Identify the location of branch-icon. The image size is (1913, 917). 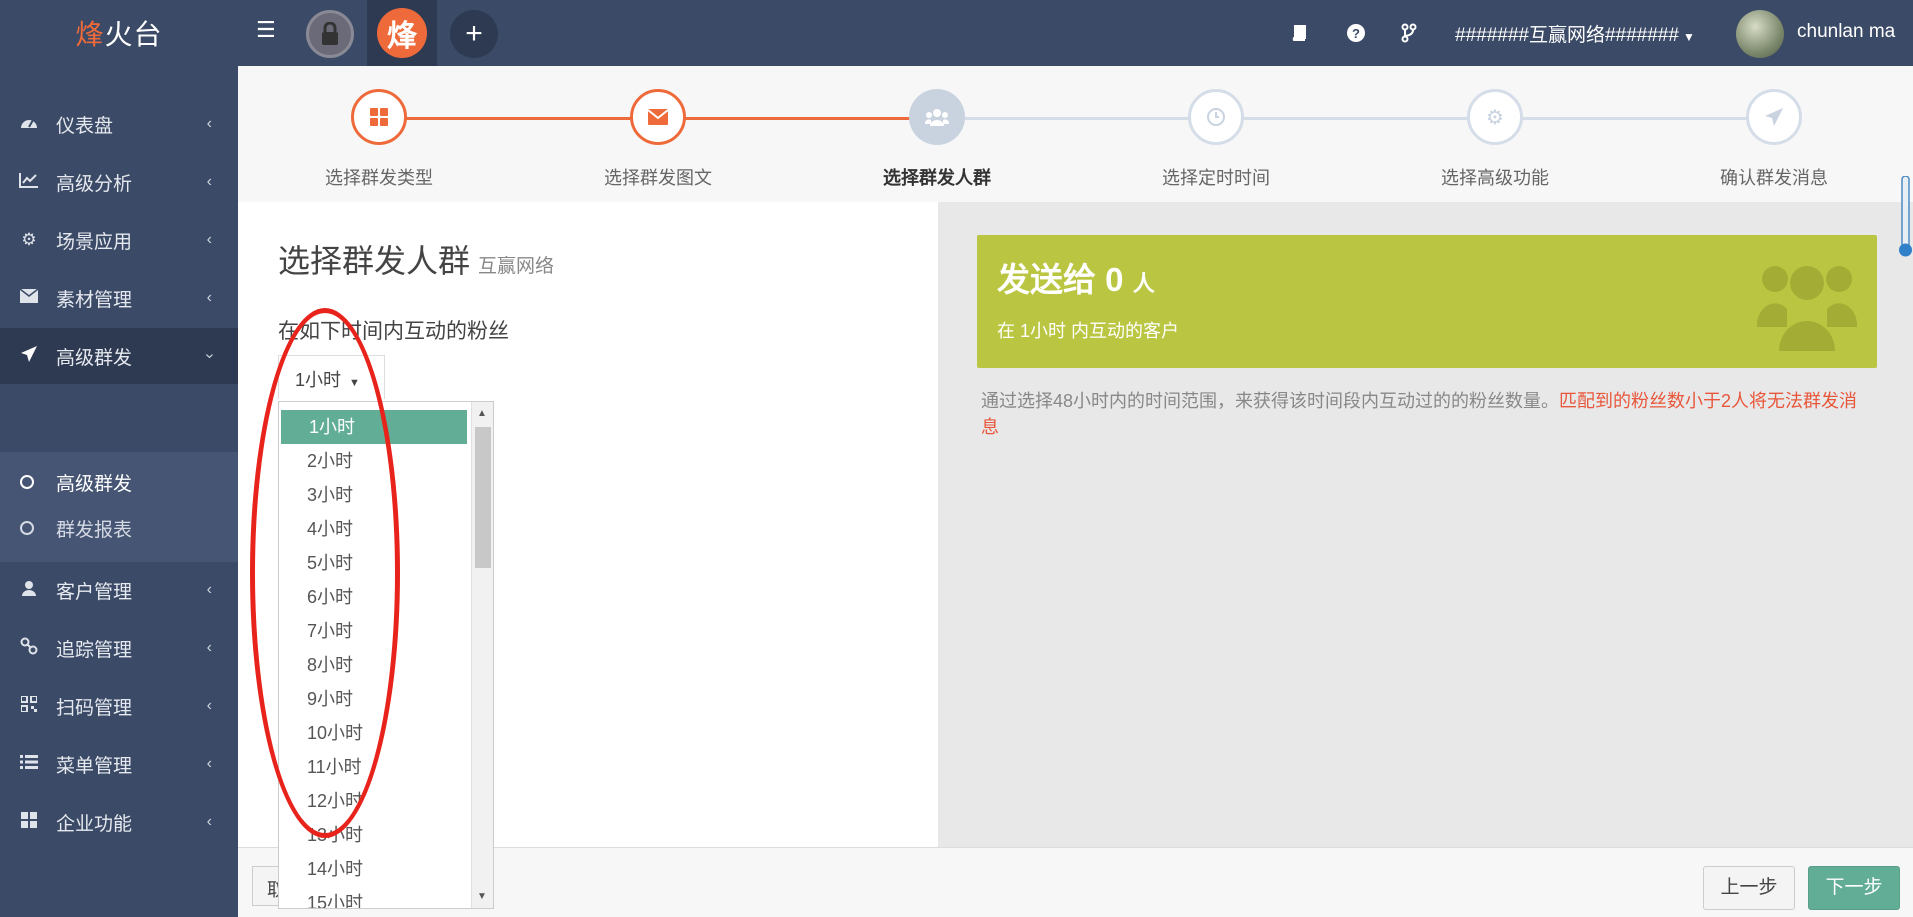
(1409, 33).